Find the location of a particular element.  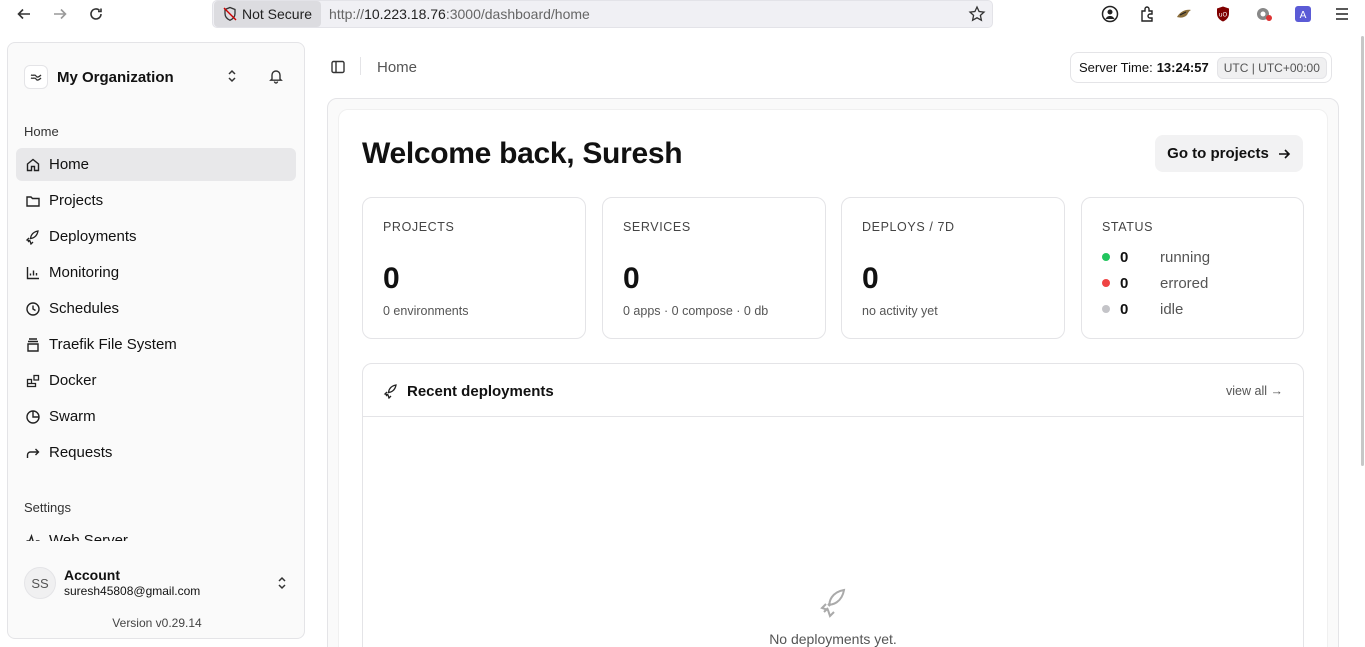

translate-icon: A is located at coordinates (1303, 14).